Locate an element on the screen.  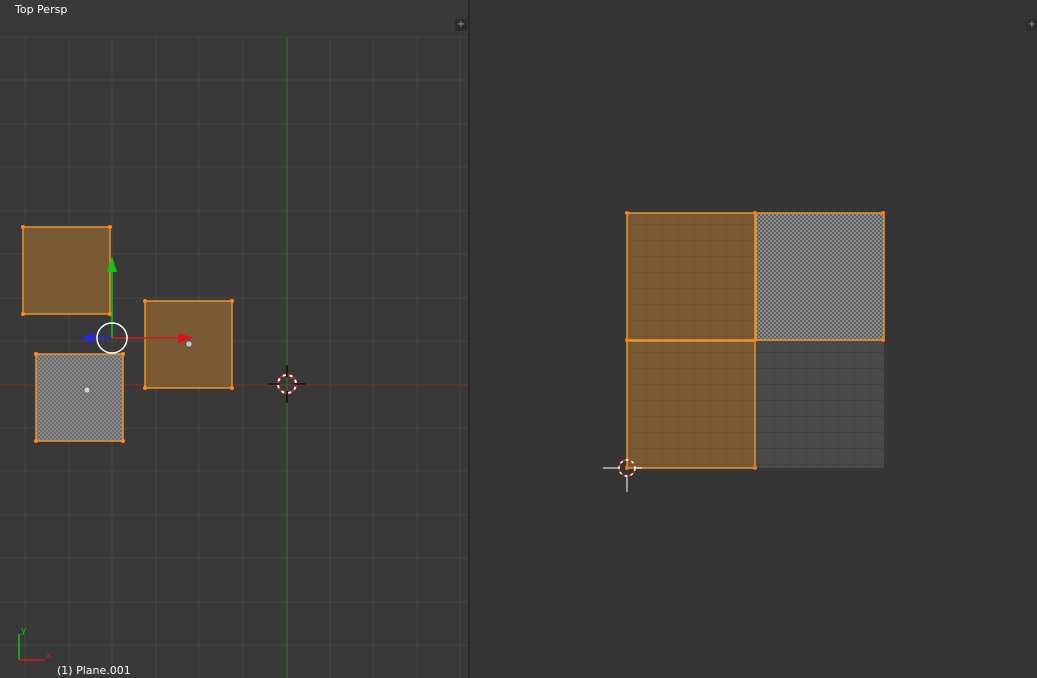
axis-y-label: y is located at coordinates (24, 631).